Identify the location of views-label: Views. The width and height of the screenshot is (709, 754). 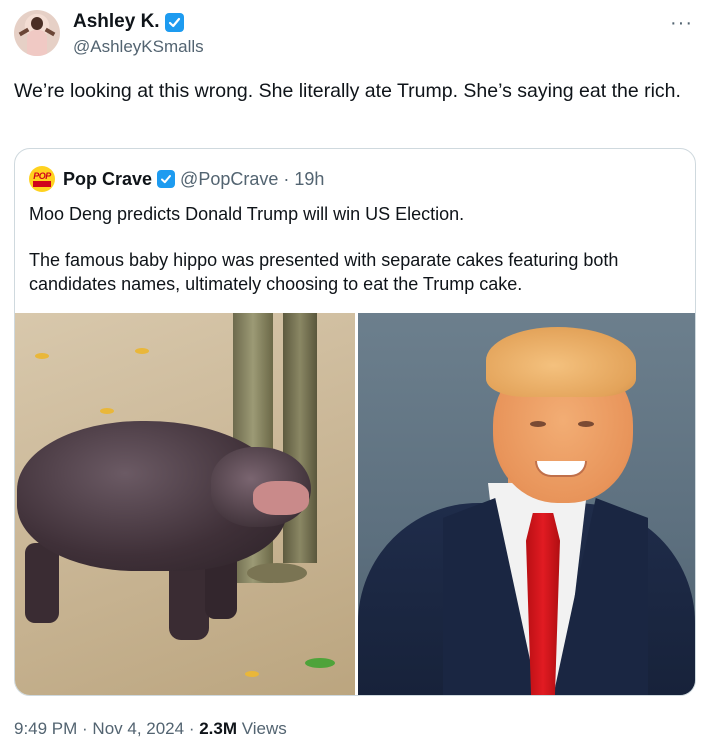
(264, 728).